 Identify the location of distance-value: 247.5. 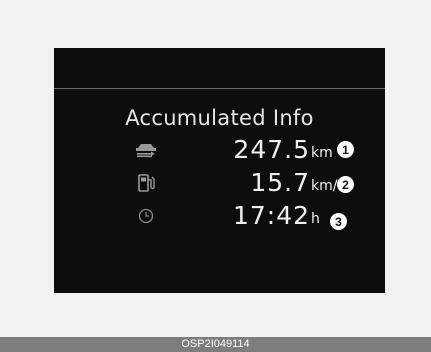
(271, 149).